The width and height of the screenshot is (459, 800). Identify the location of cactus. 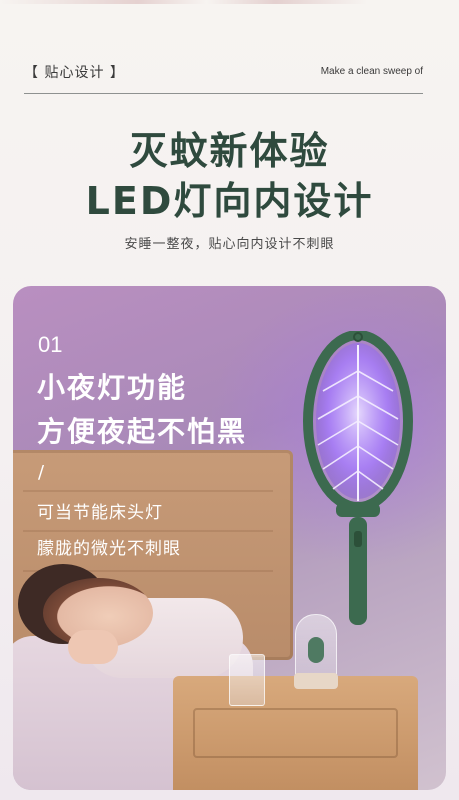
(316, 650).